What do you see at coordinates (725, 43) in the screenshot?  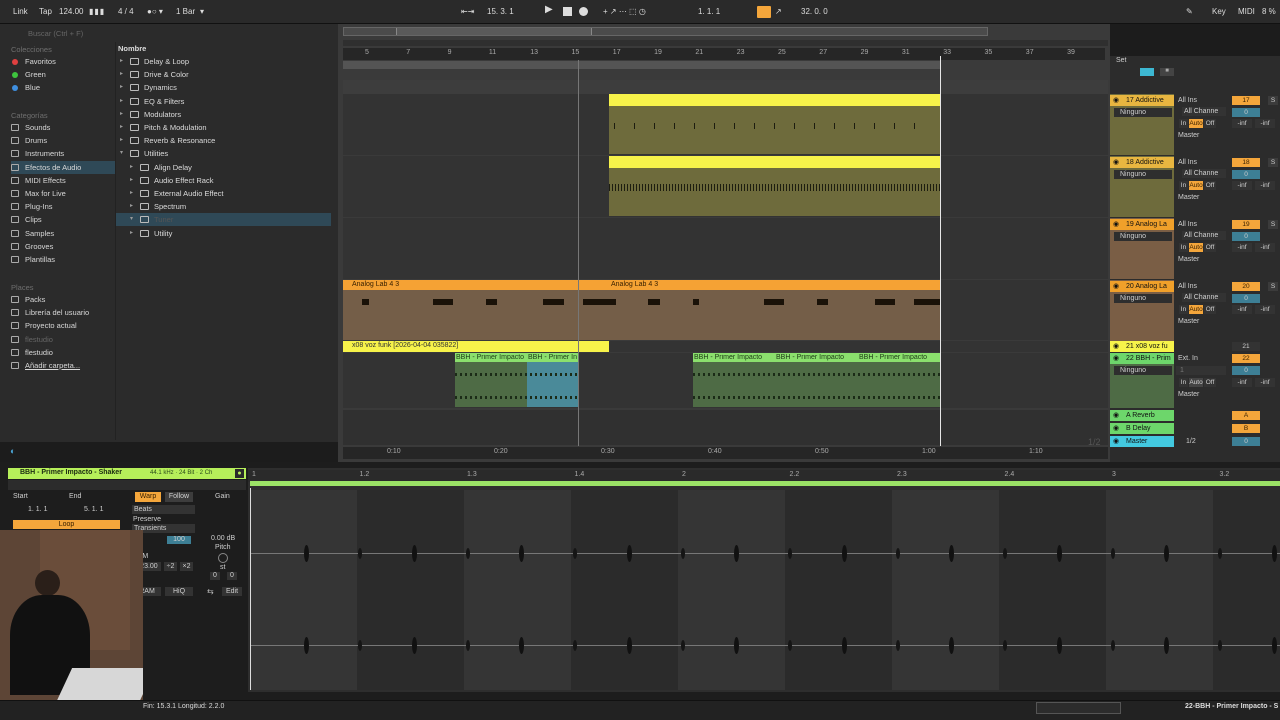 I see `scrub-area` at bounding box center [725, 43].